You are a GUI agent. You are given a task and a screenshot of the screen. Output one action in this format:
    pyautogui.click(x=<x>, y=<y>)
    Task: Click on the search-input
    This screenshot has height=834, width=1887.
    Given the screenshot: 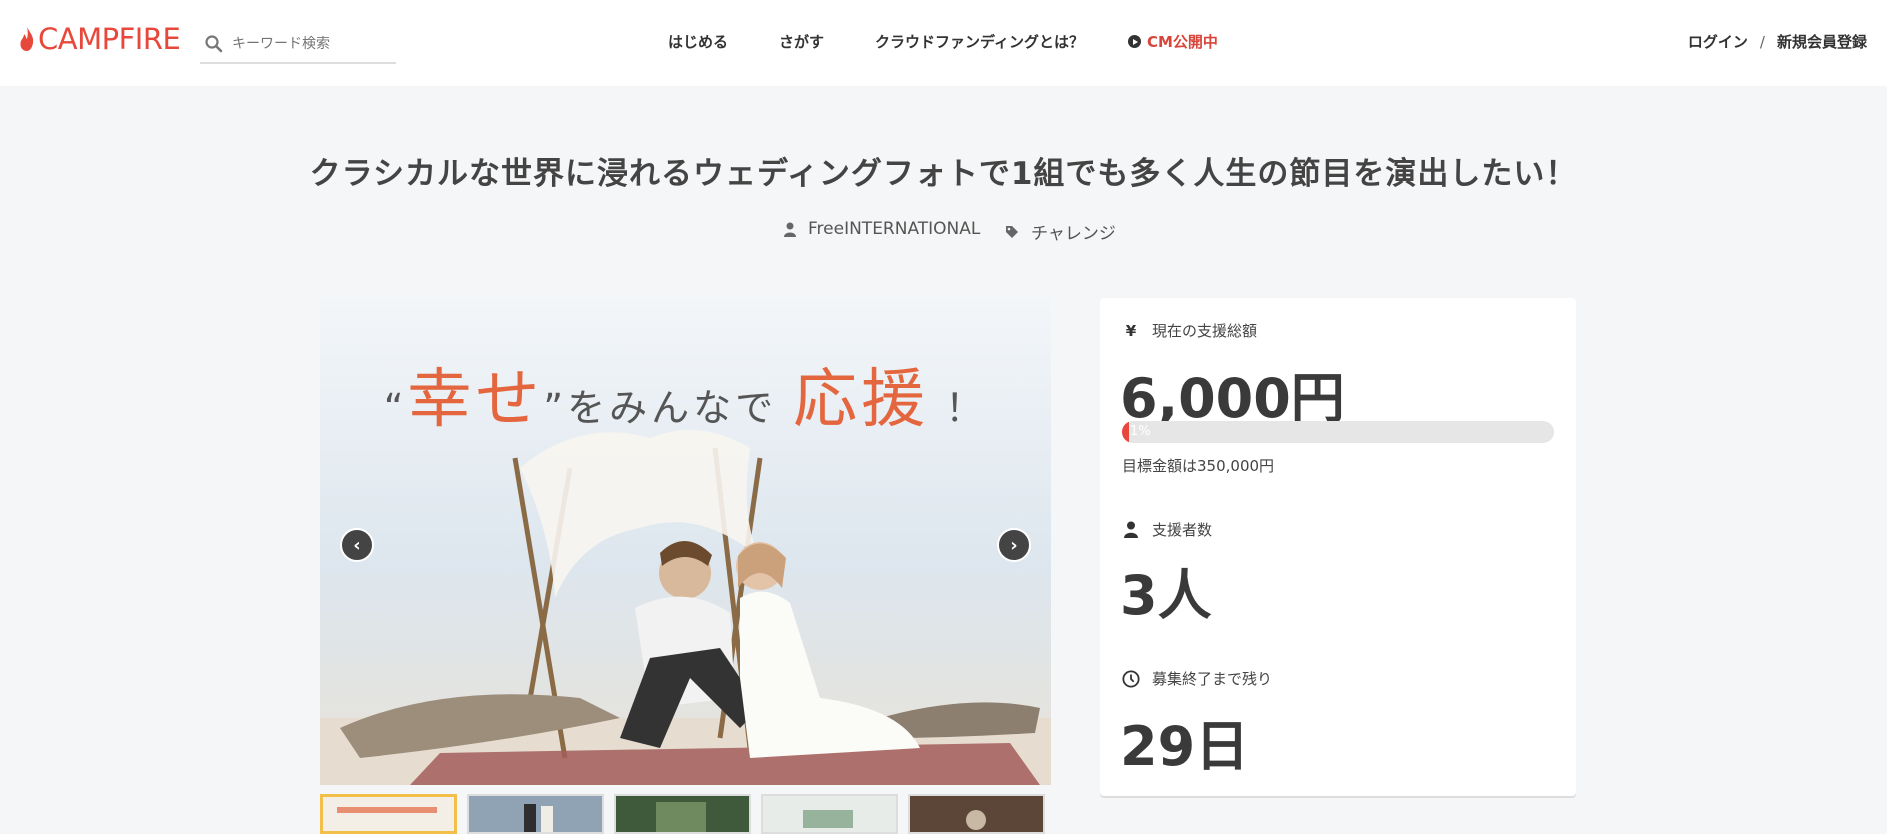 What is the action you would take?
    pyautogui.click(x=312, y=44)
    